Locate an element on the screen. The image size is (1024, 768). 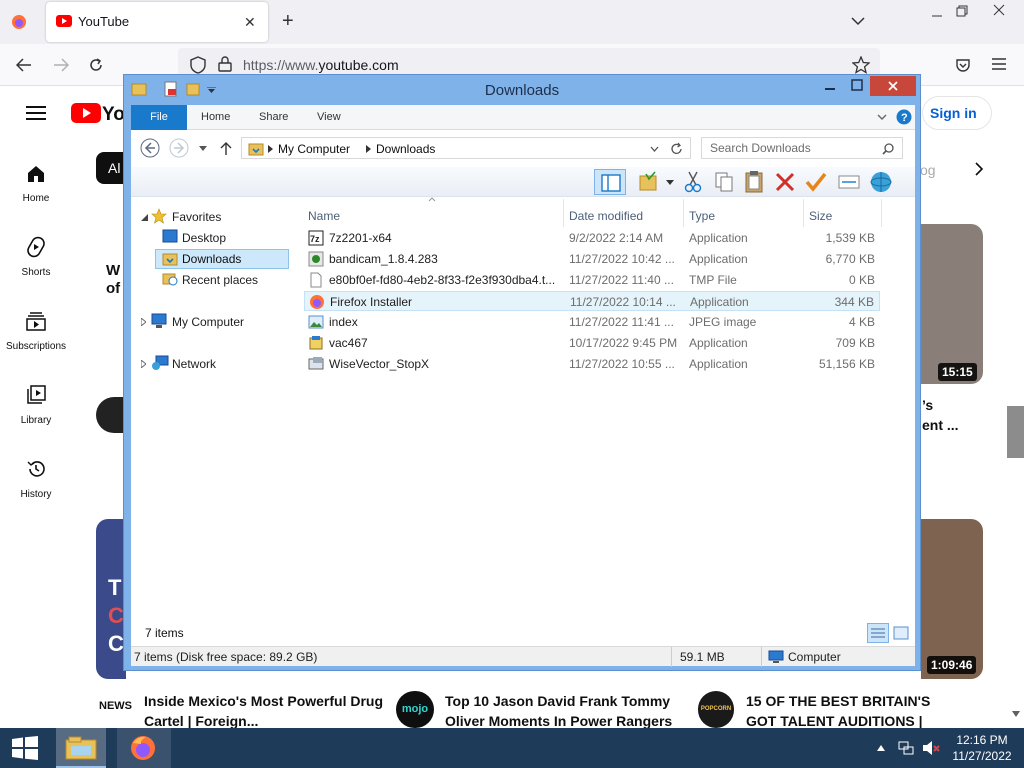
video-thumbnail: 1:09:46 is located at coordinates (952, 599).